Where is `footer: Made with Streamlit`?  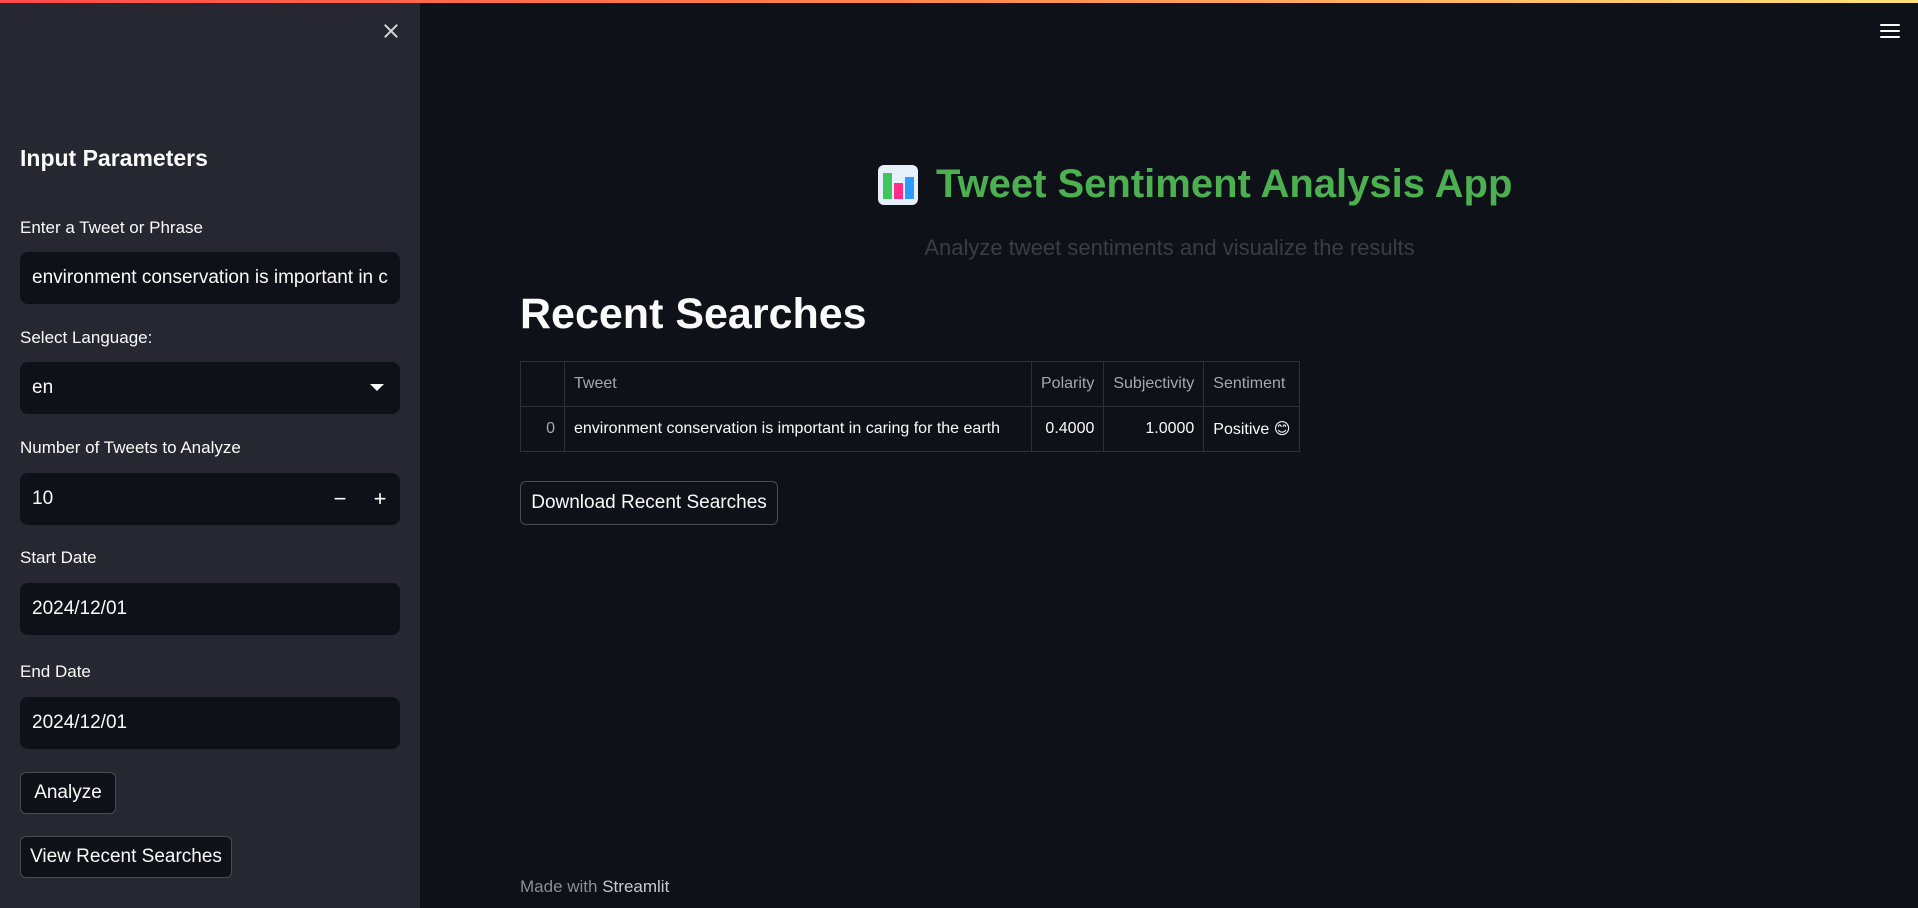 footer: Made with Streamlit is located at coordinates (594, 887).